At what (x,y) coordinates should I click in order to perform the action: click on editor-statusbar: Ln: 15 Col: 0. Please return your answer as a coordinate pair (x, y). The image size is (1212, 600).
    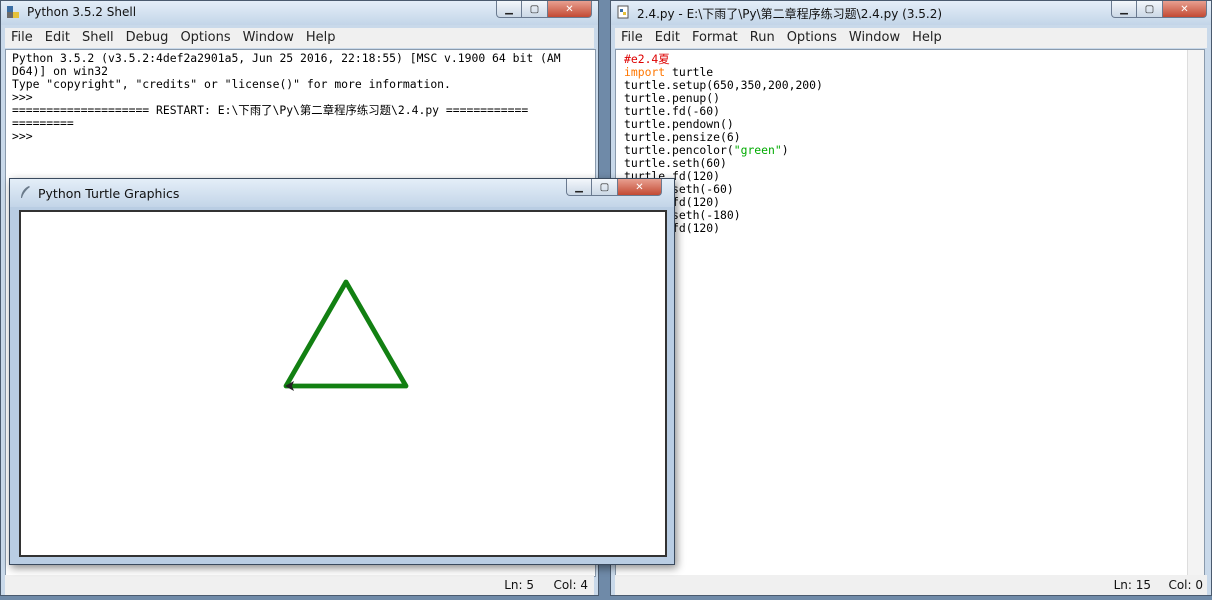
    Looking at the image, I should click on (911, 585).